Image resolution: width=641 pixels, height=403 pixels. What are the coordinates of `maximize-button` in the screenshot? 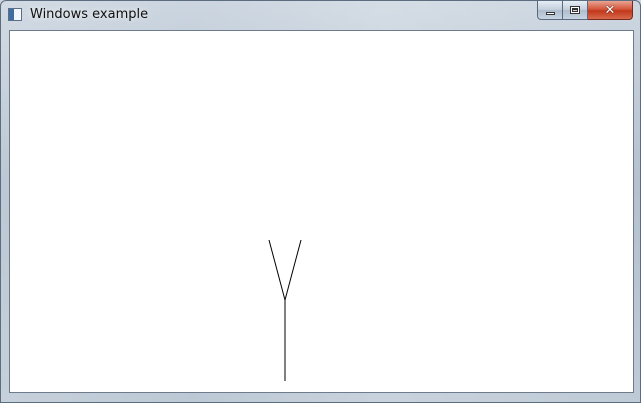 It's located at (575, 10).